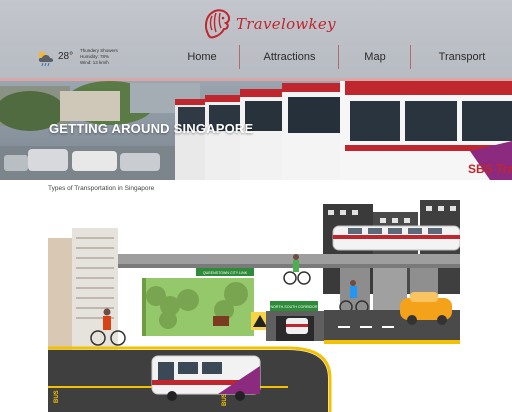 The image size is (512, 412). I want to click on road-sign-2-text: NORTH-SOUTH CORRIDOR, so click(293, 307).